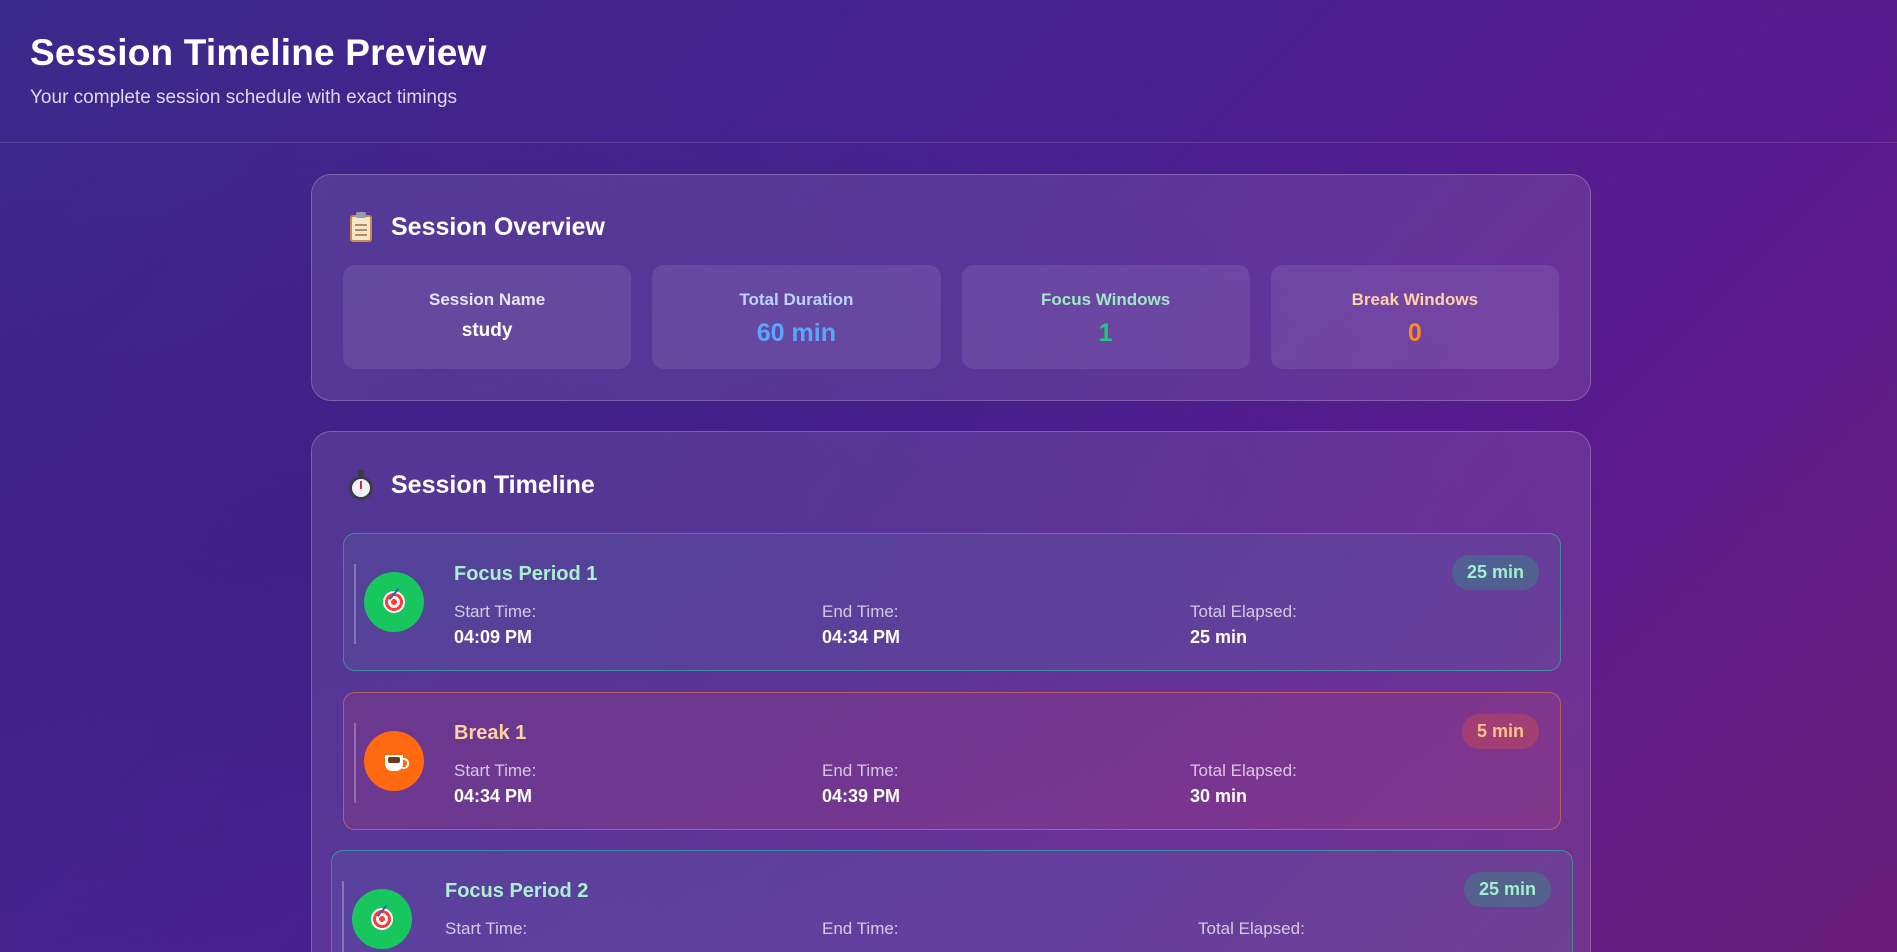  I want to click on session-timeline-title: Session Timeline, so click(493, 484).